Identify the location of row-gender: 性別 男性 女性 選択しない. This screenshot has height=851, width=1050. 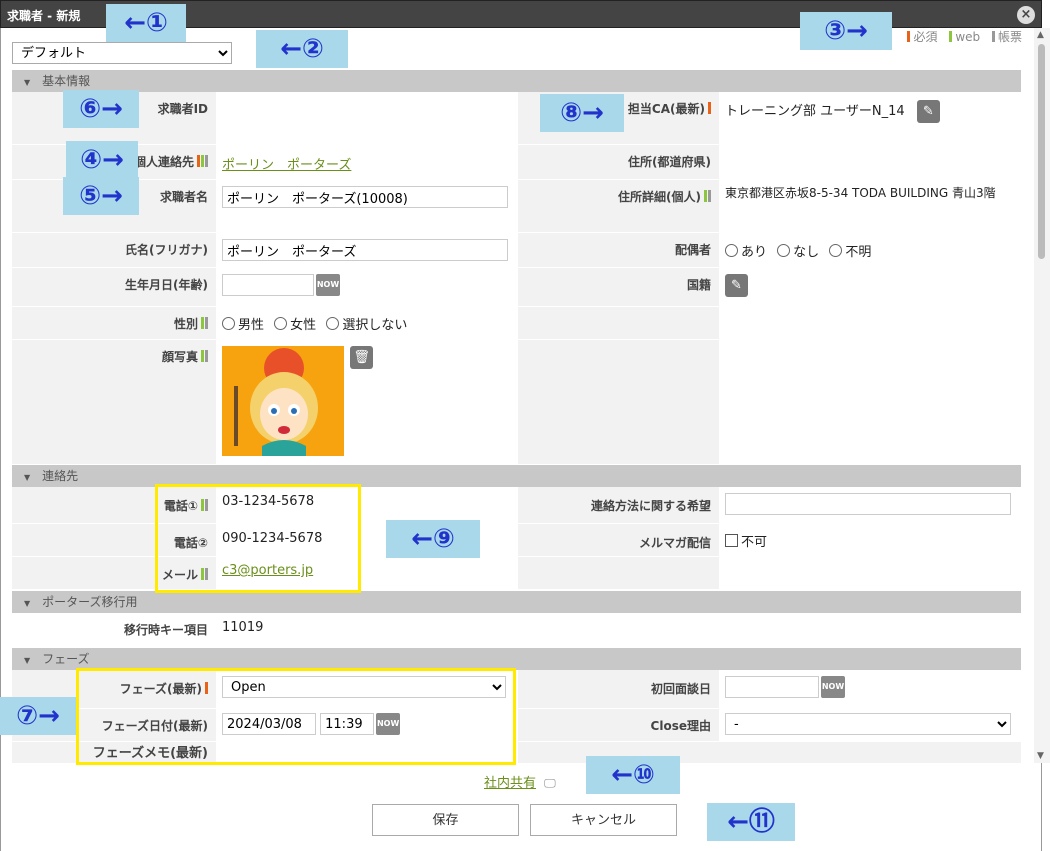
(516, 323).